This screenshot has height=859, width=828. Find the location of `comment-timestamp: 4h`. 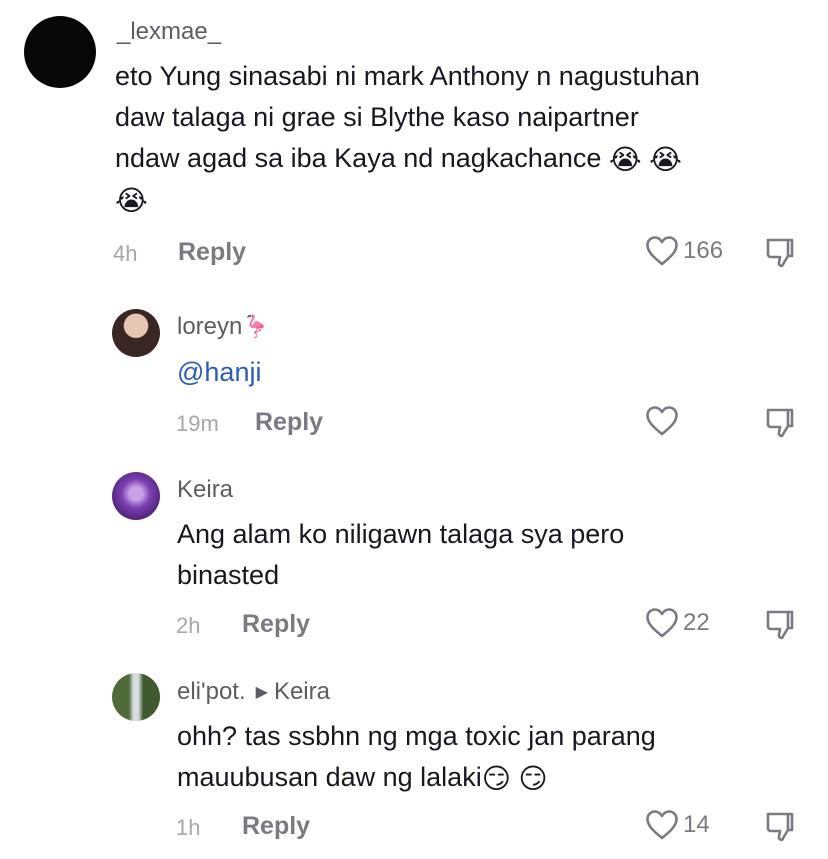

comment-timestamp: 4h is located at coordinates (125, 253).